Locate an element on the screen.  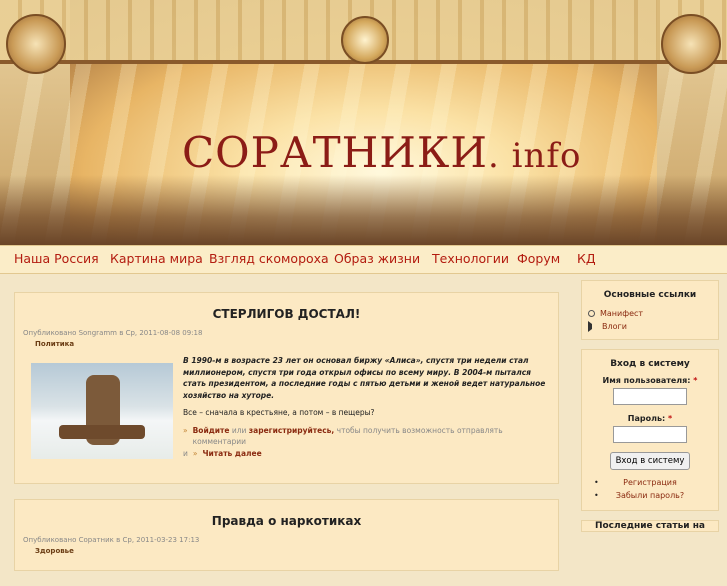
nav-forum: Форум is located at coordinates (538, 258).